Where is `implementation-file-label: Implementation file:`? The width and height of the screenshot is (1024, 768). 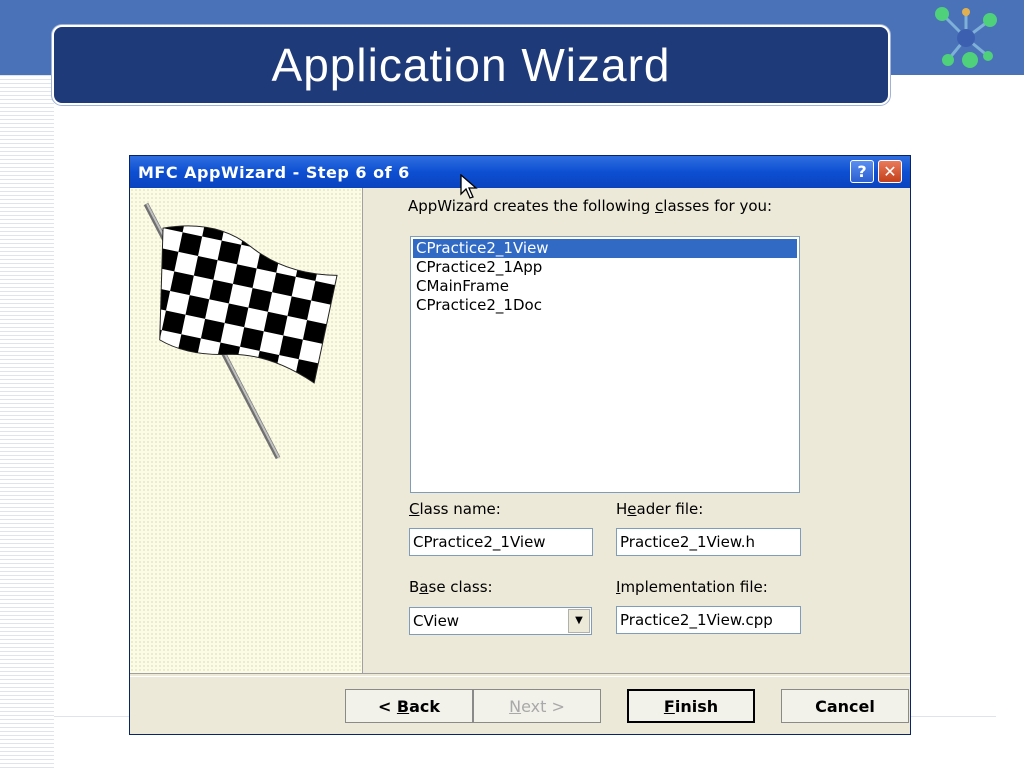
implementation-file-label: Implementation file: is located at coordinates (692, 587).